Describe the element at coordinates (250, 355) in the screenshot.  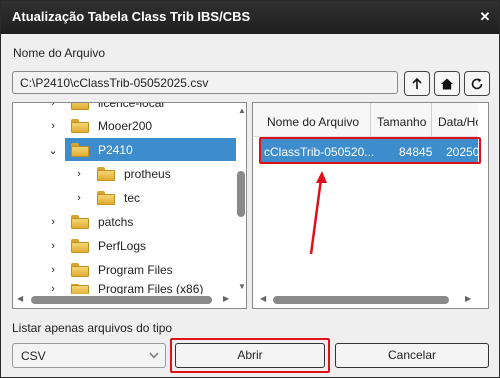
I see `annotation-highlight-open` at that location.